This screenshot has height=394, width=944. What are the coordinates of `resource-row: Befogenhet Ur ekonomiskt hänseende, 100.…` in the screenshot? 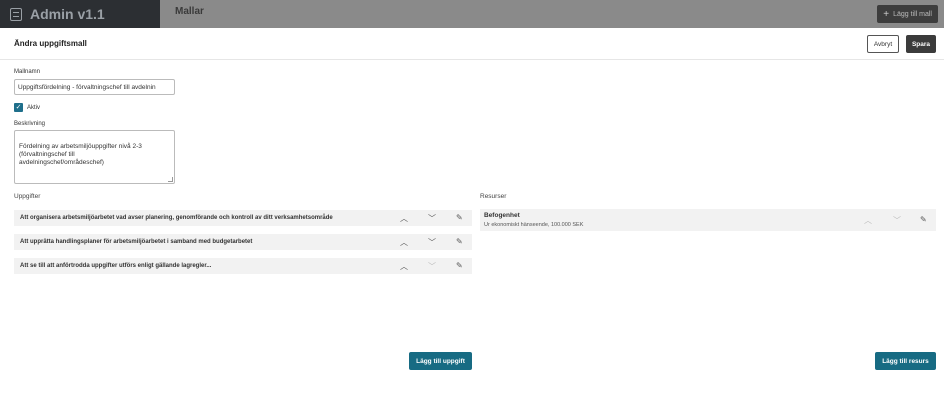 It's located at (708, 220).